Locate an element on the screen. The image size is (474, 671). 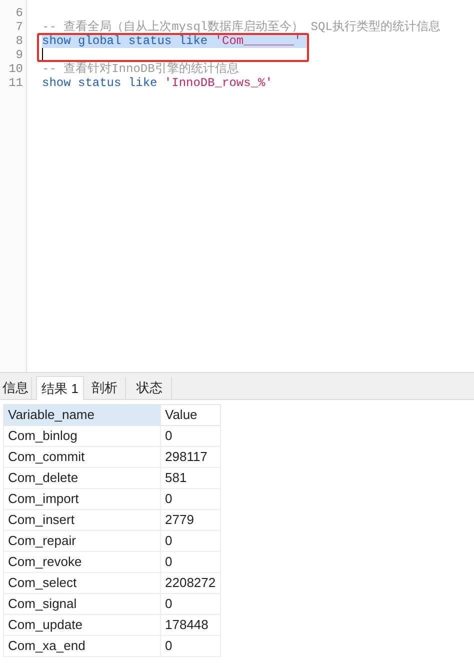
table-cell: Com_commit is located at coordinates (82, 457).